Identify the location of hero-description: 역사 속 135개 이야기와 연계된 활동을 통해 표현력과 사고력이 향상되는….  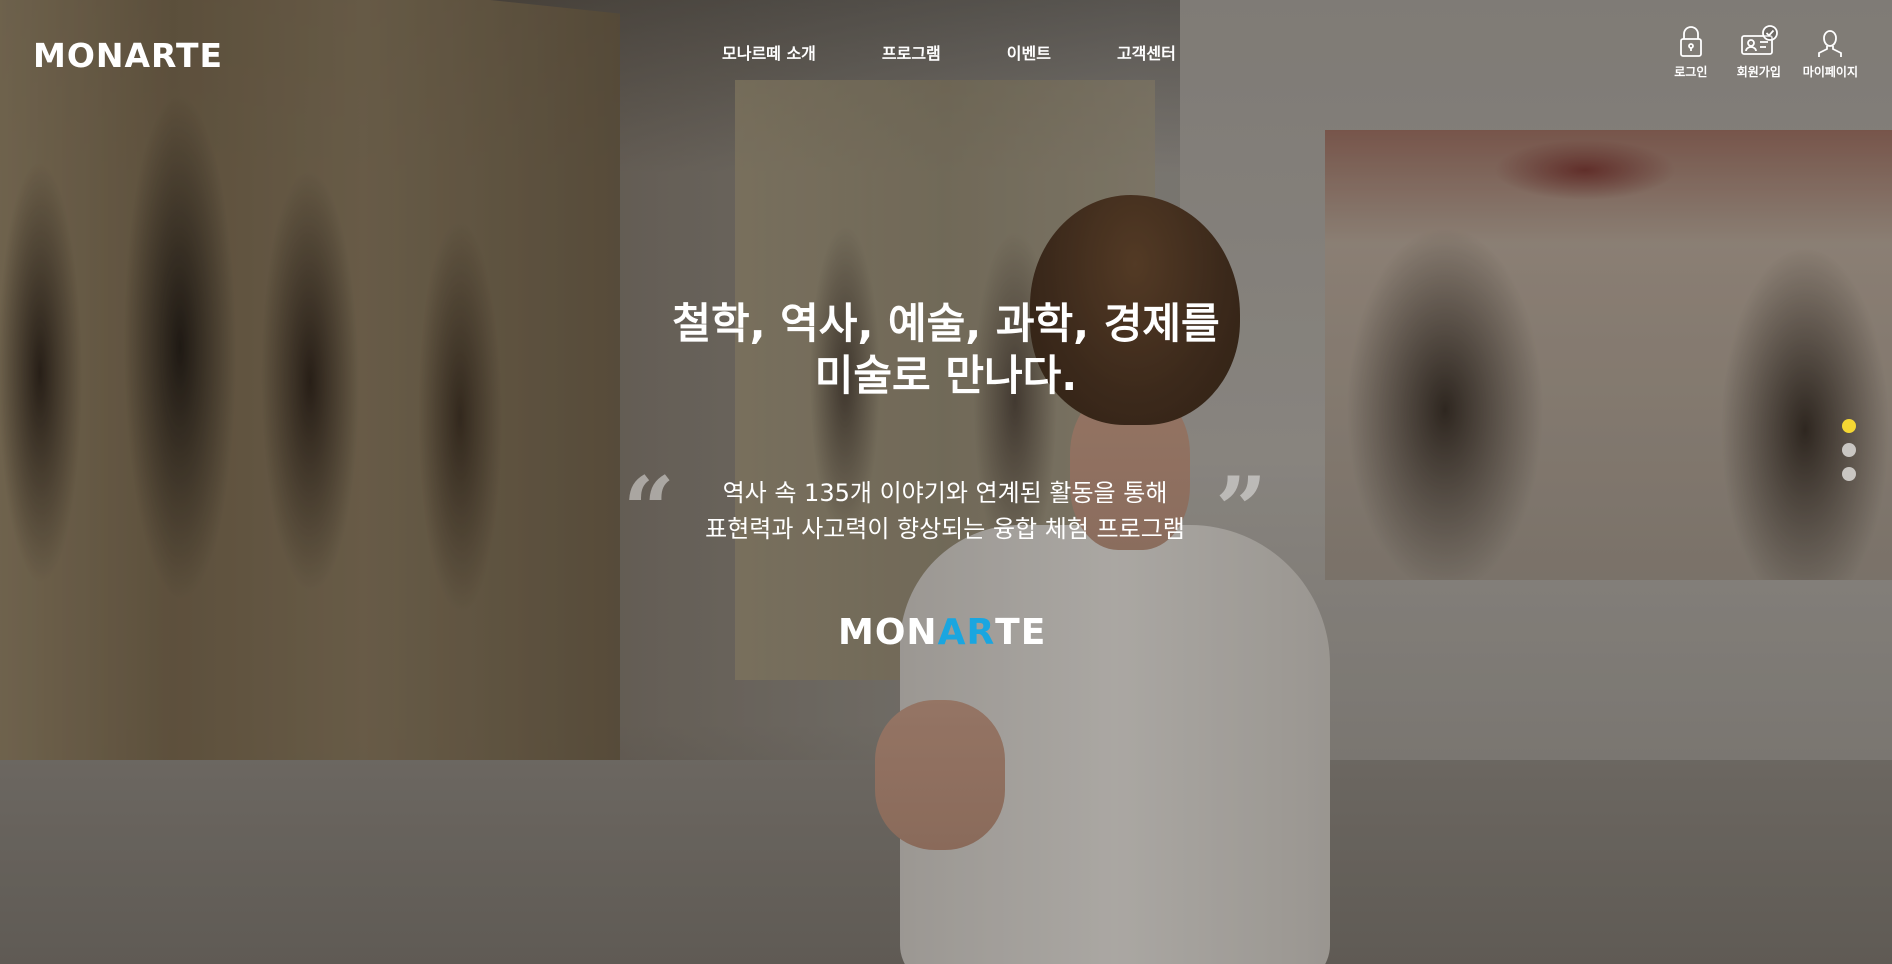
(945, 511).